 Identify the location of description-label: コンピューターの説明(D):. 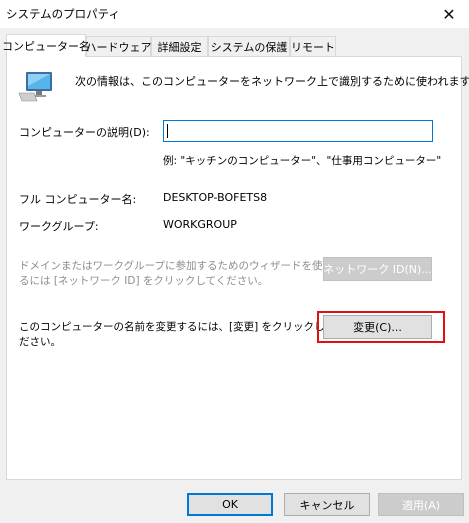
(84, 132).